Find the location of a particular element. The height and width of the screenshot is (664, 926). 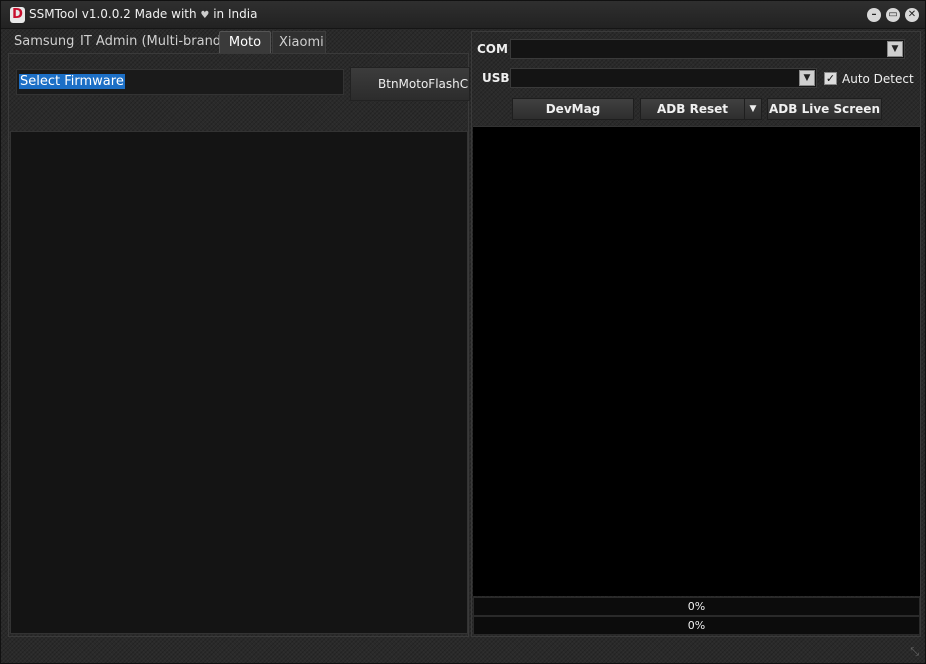

auto-detect-checkbox: ✓ is located at coordinates (830, 78).